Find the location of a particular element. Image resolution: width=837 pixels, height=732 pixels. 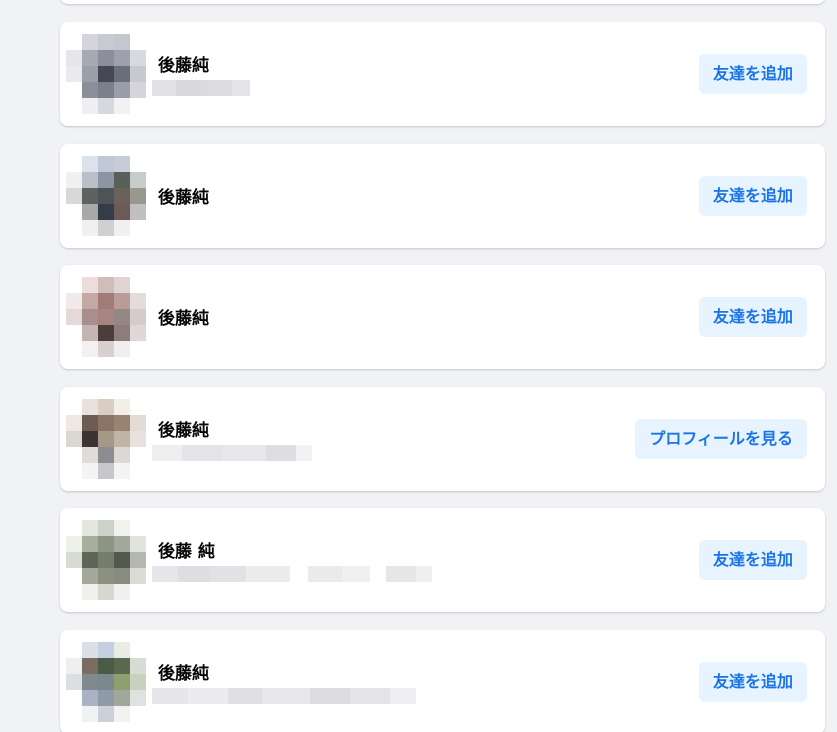

previous-result-card is located at coordinates (442, 2).